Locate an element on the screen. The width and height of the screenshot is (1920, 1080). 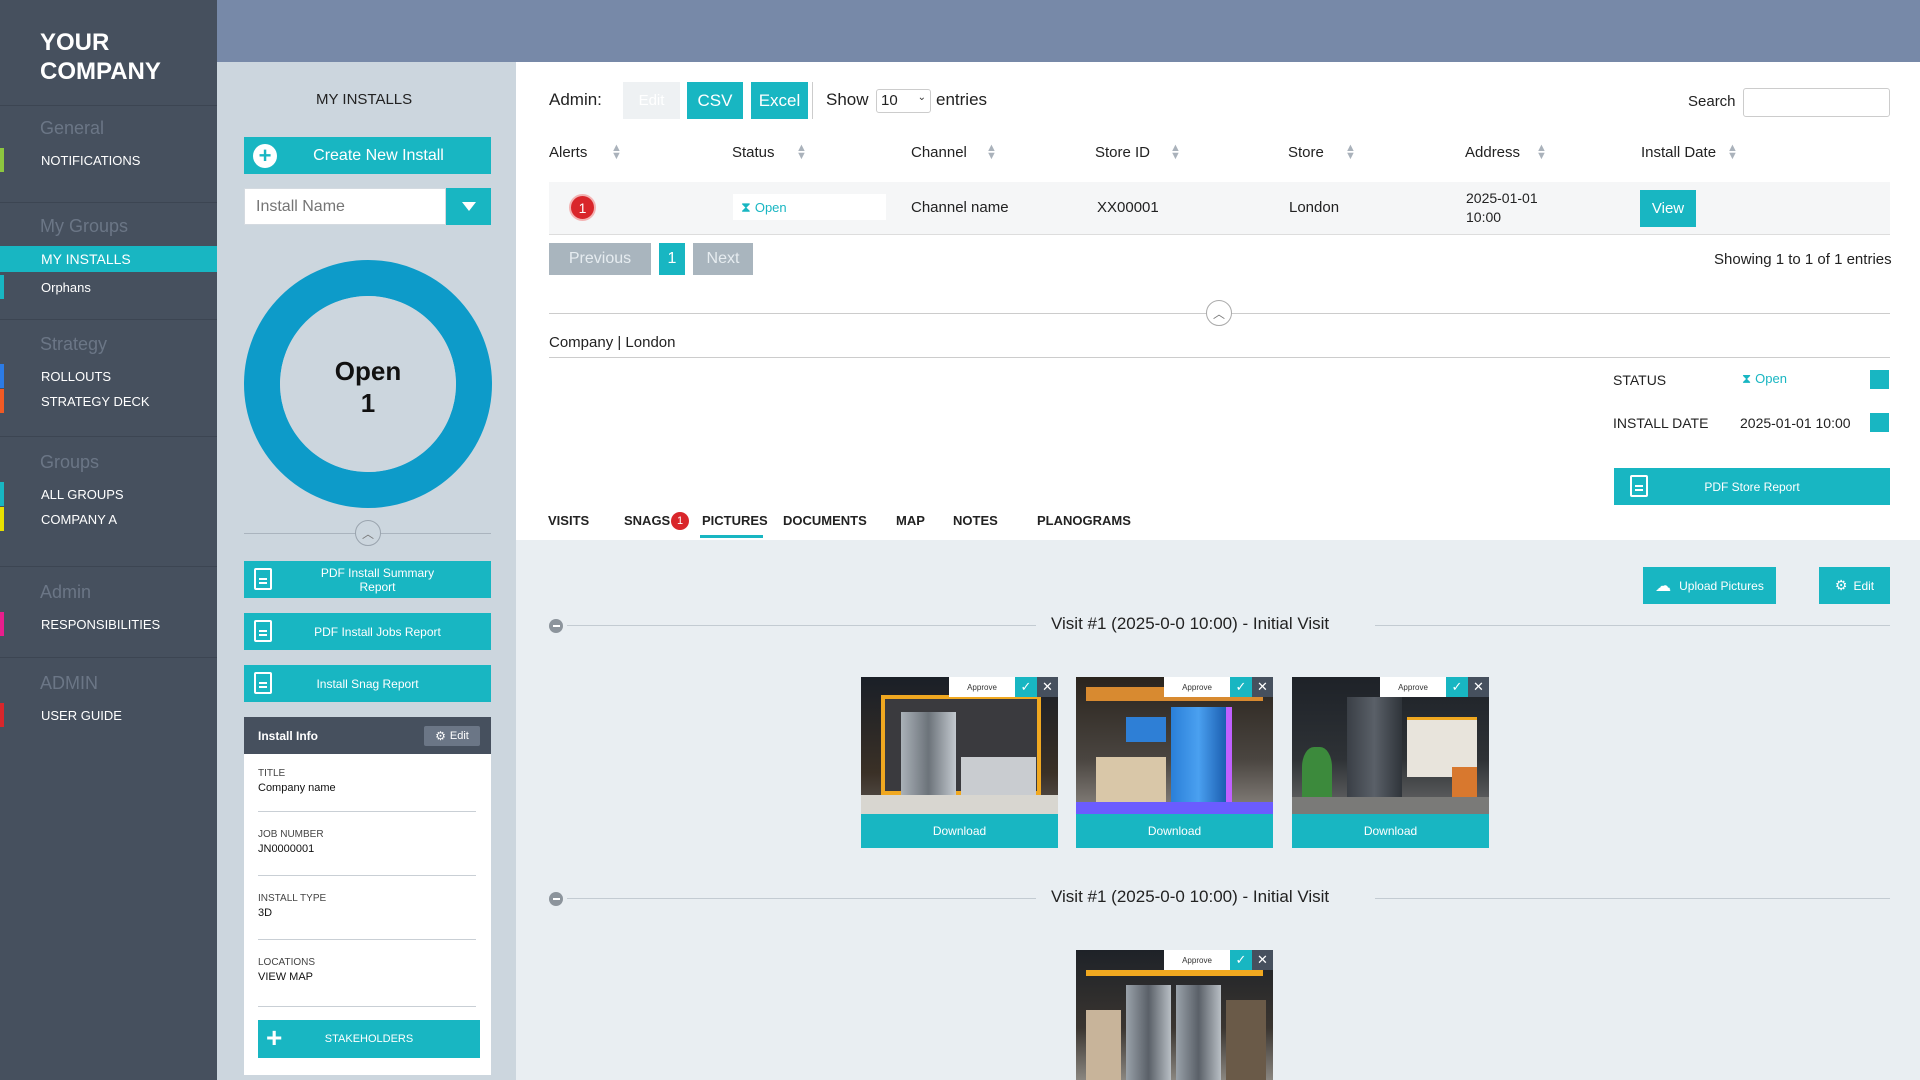
excel-export-button: Excel is located at coordinates (779, 100).